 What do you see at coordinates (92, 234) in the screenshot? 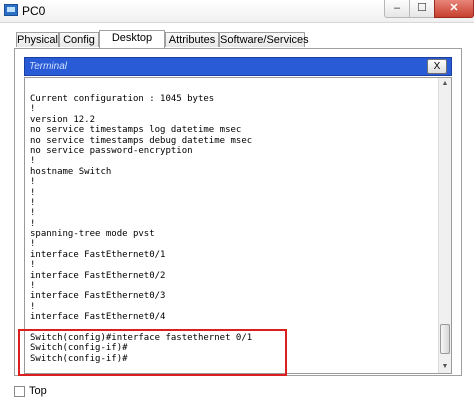
I see `terminal-line: spanning-tree mode pvst` at bounding box center [92, 234].